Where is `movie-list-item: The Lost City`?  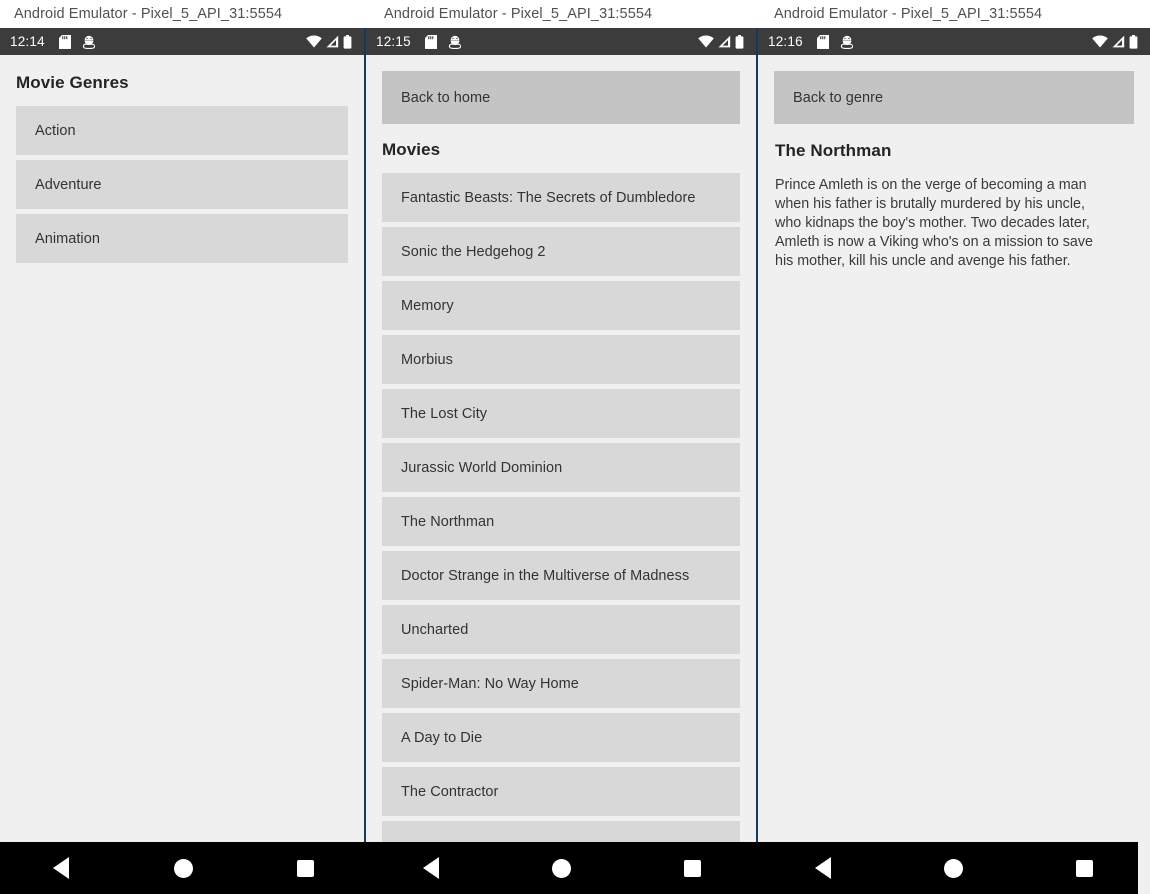
movie-list-item: The Lost City is located at coordinates (561, 413).